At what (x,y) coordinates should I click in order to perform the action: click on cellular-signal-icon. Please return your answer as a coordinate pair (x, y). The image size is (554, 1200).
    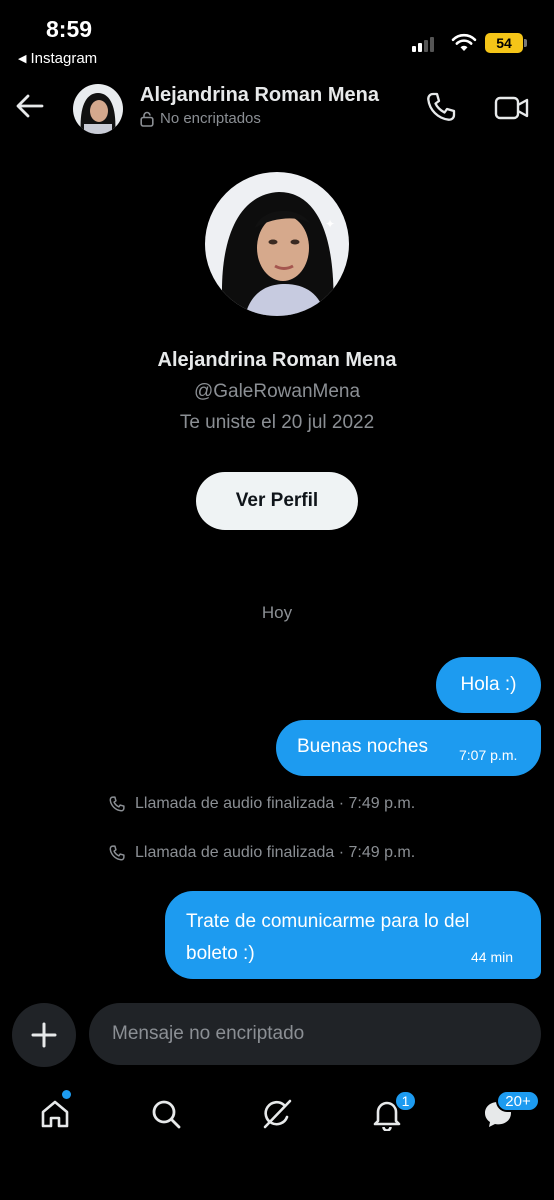
    Looking at the image, I should click on (423, 44).